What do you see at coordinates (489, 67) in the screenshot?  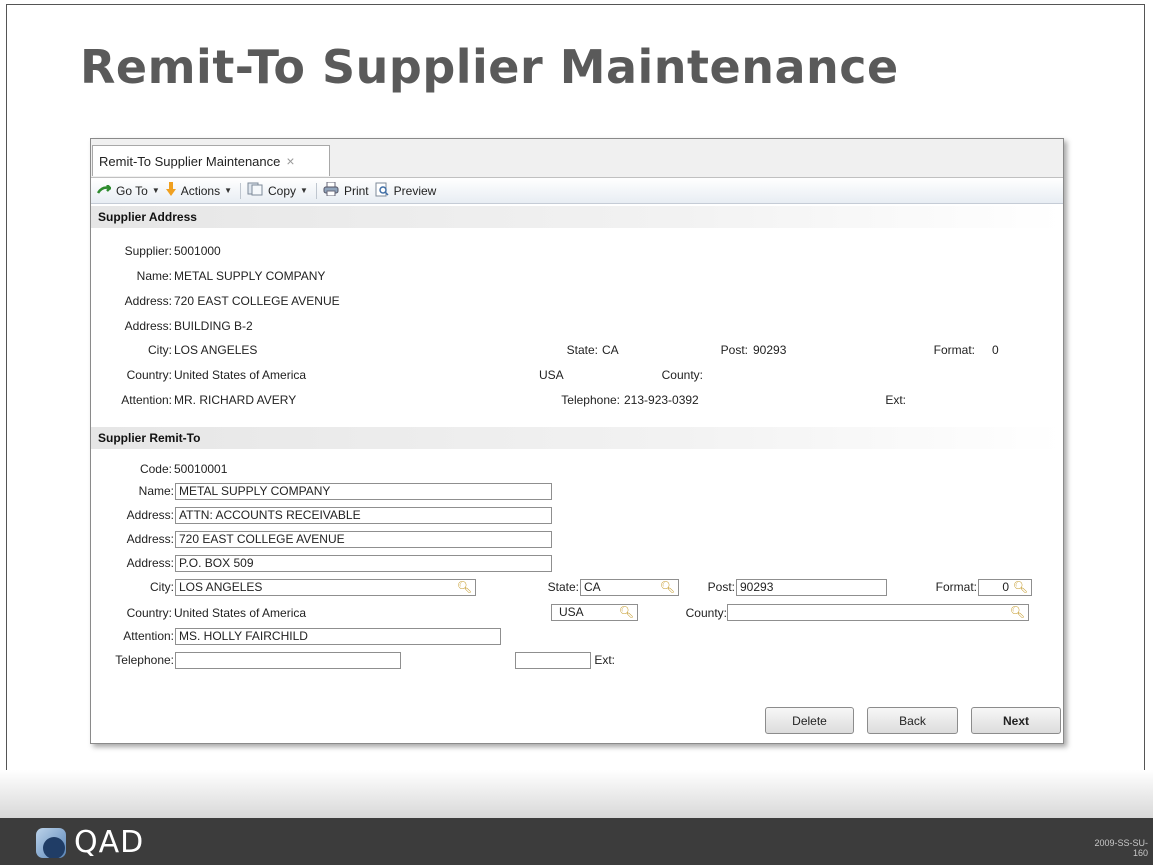 I see `slide-title: Remit-To Supplier Maintenance` at bounding box center [489, 67].